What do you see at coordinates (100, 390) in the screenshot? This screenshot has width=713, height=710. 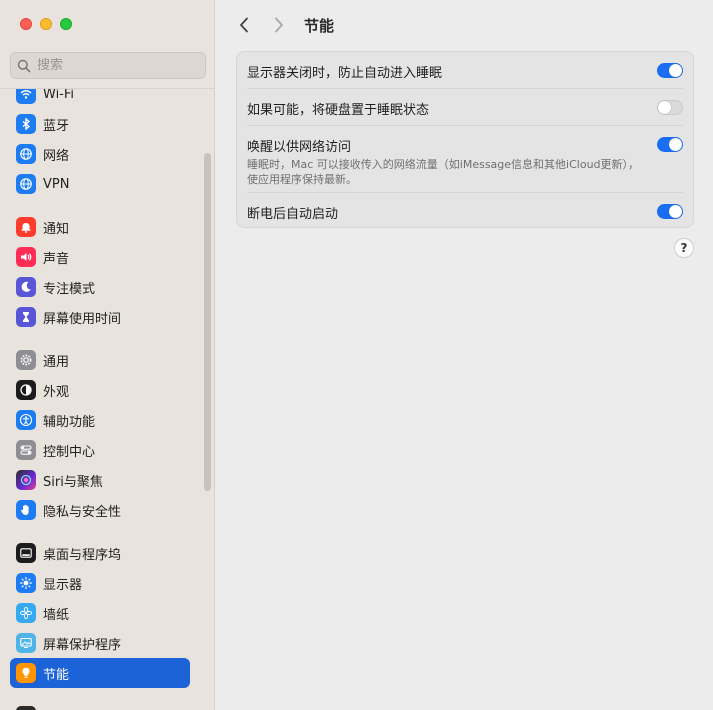 I see `sidebar-item-appearance: 外观` at bounding box center [100, 390].